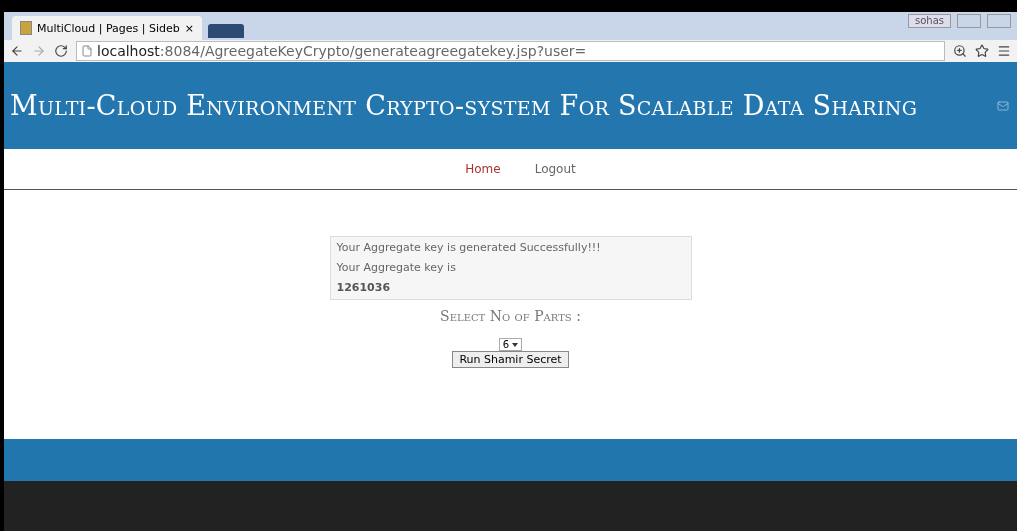 This screenshot has height=531, width=1017. What do you see at coordinates (396, 268) in the screenshot?
I see `result-text: Your Aggregate key is` at bounding box center [396, 268].